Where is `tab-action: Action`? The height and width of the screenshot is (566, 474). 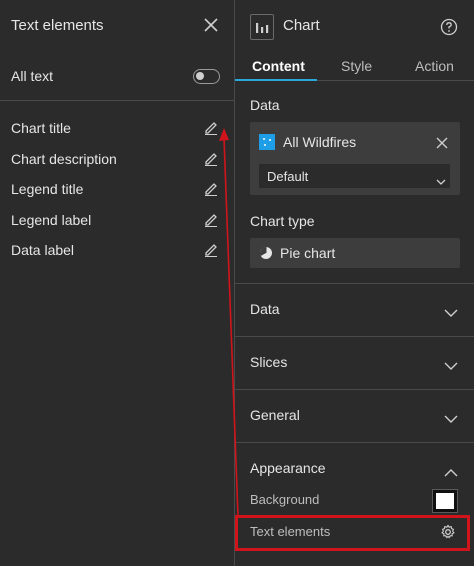 tab-action: Action is located at coordinates (434, 66).